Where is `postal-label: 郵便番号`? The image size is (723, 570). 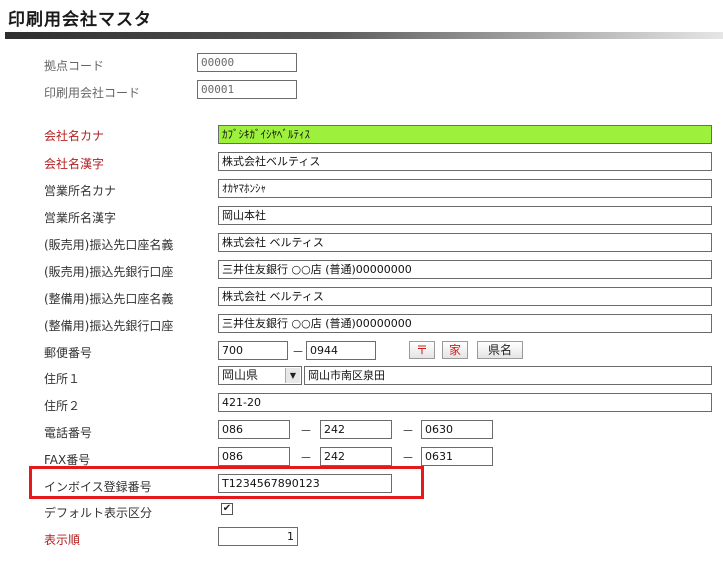
postal-label: 郵便番号 is located at coordinates (68, 353).